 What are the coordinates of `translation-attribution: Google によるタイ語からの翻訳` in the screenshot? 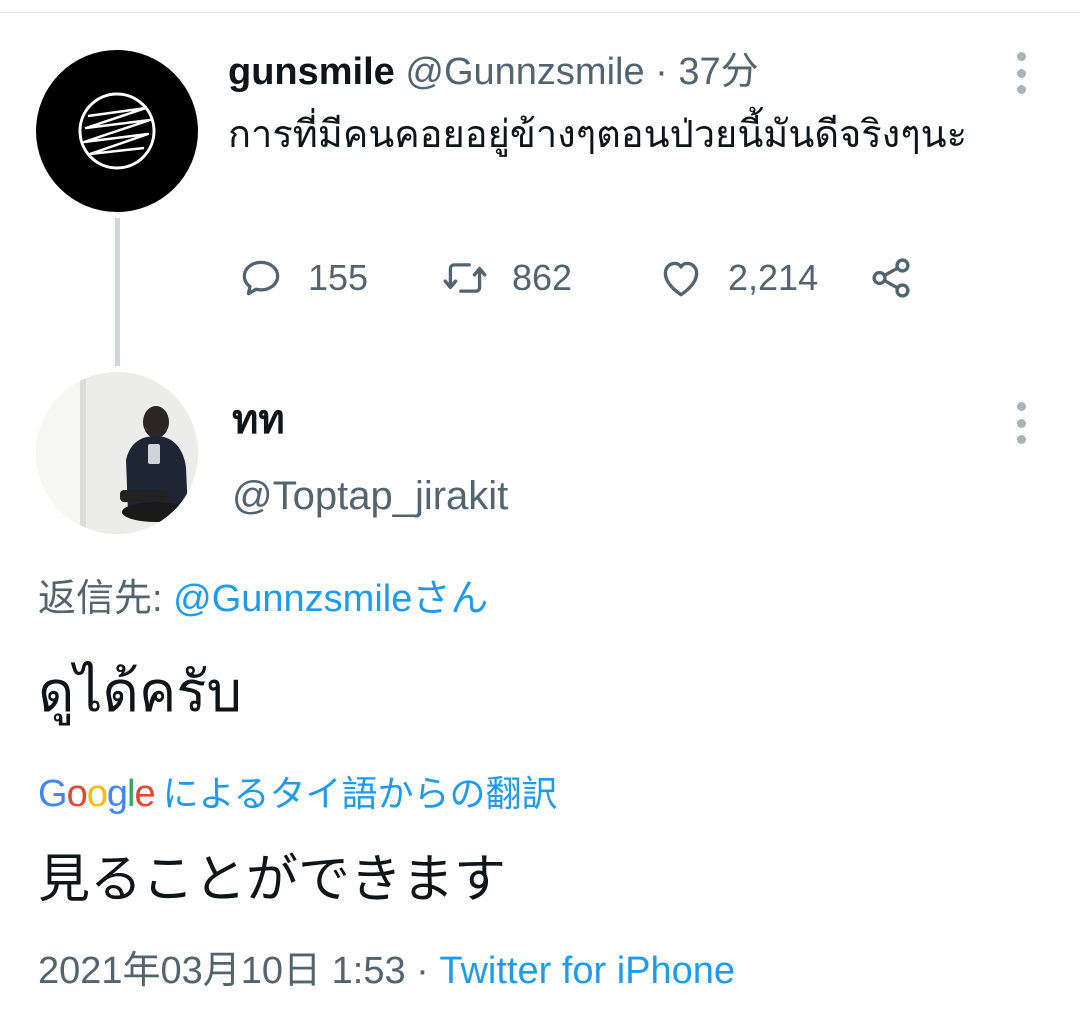 It's located at (298, 794).